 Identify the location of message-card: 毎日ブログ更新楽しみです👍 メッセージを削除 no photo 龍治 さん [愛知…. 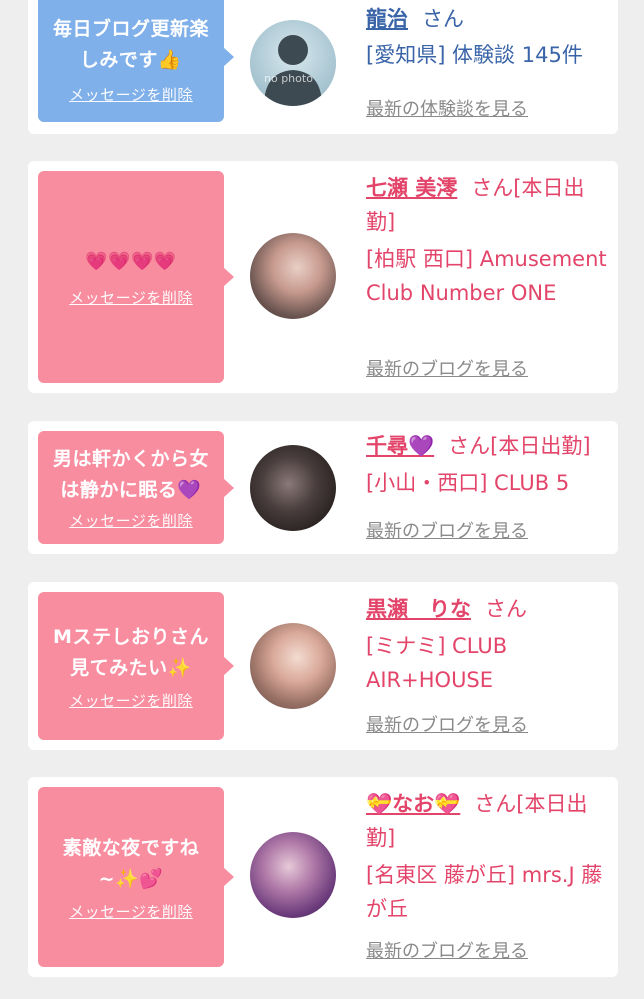
(323, 67).